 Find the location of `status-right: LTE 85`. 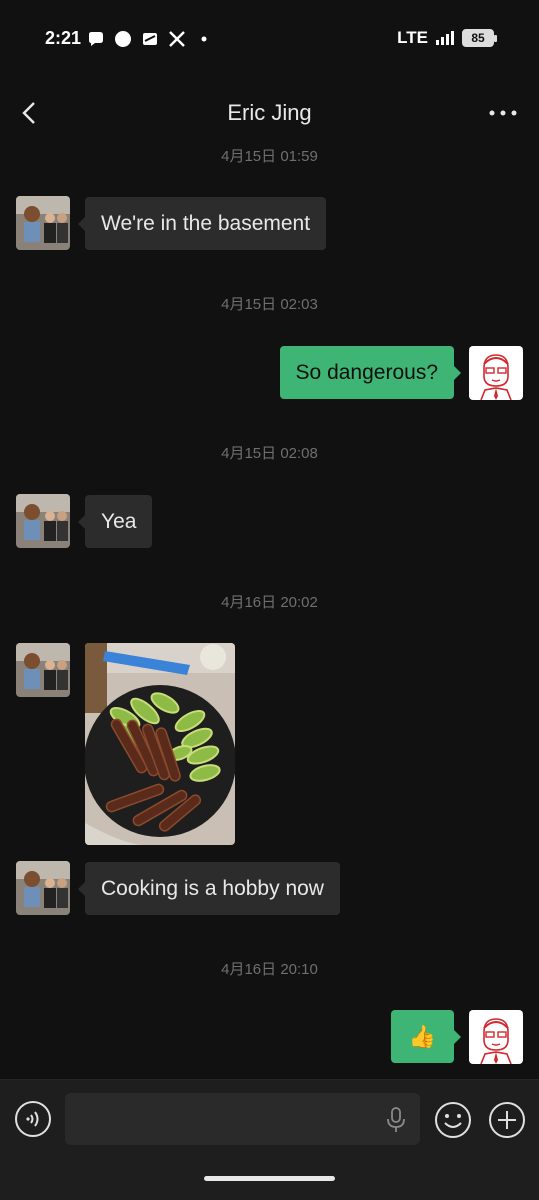

status-right: LTE 85 is located at coordinates (447, 38).